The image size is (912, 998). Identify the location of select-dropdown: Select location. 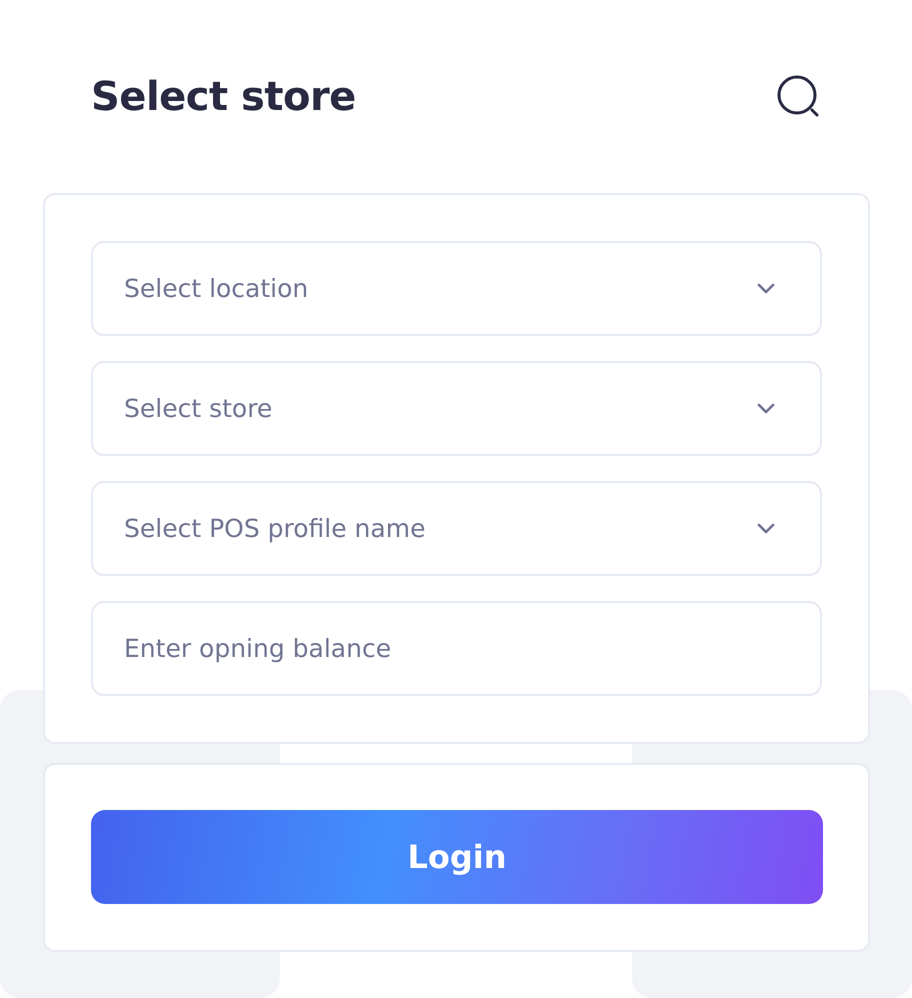
(456, 288).